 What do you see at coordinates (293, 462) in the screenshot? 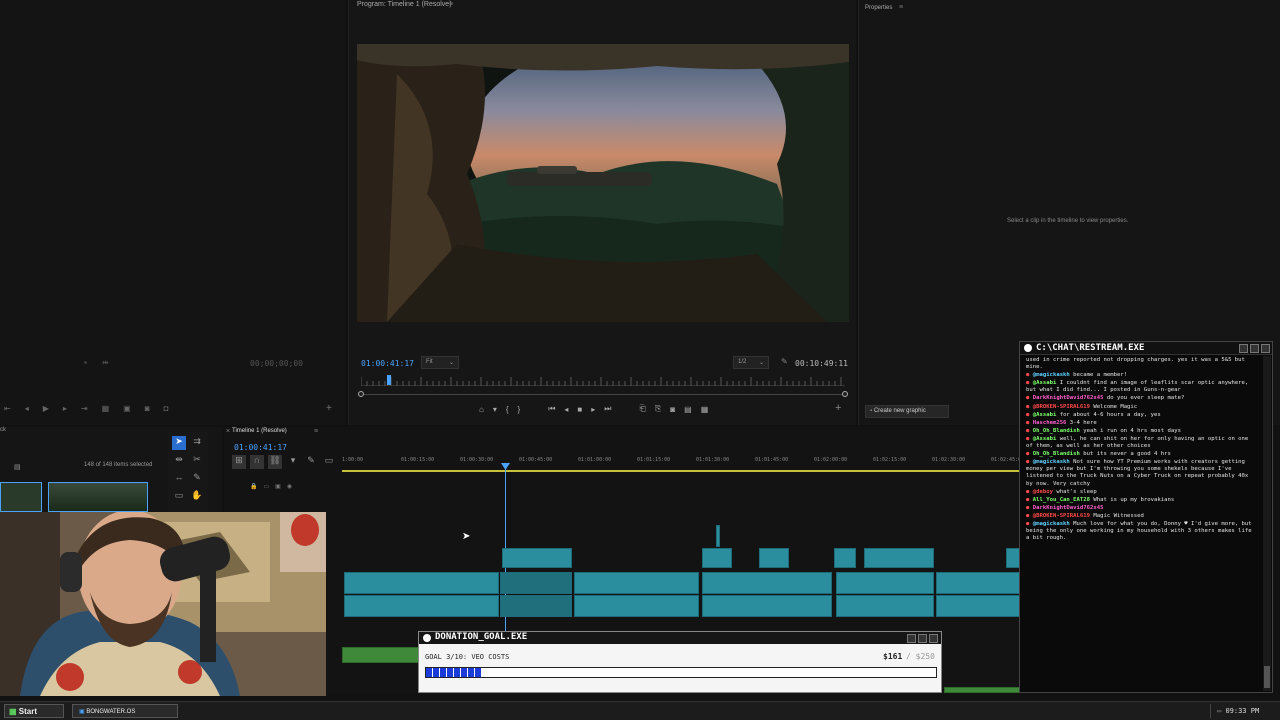
I see `add-marker-icon: ▾` at bounding box center [293, 462].